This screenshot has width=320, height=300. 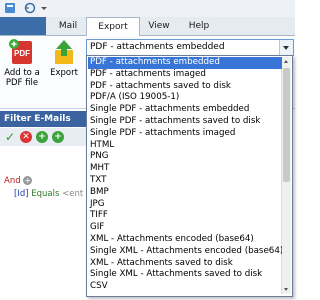 What do you see at coordinates (185, 122) in the screenshot?
I see `dropdown-option: Single PDF - attachments saved to disk` at bounding box center [185, 122].